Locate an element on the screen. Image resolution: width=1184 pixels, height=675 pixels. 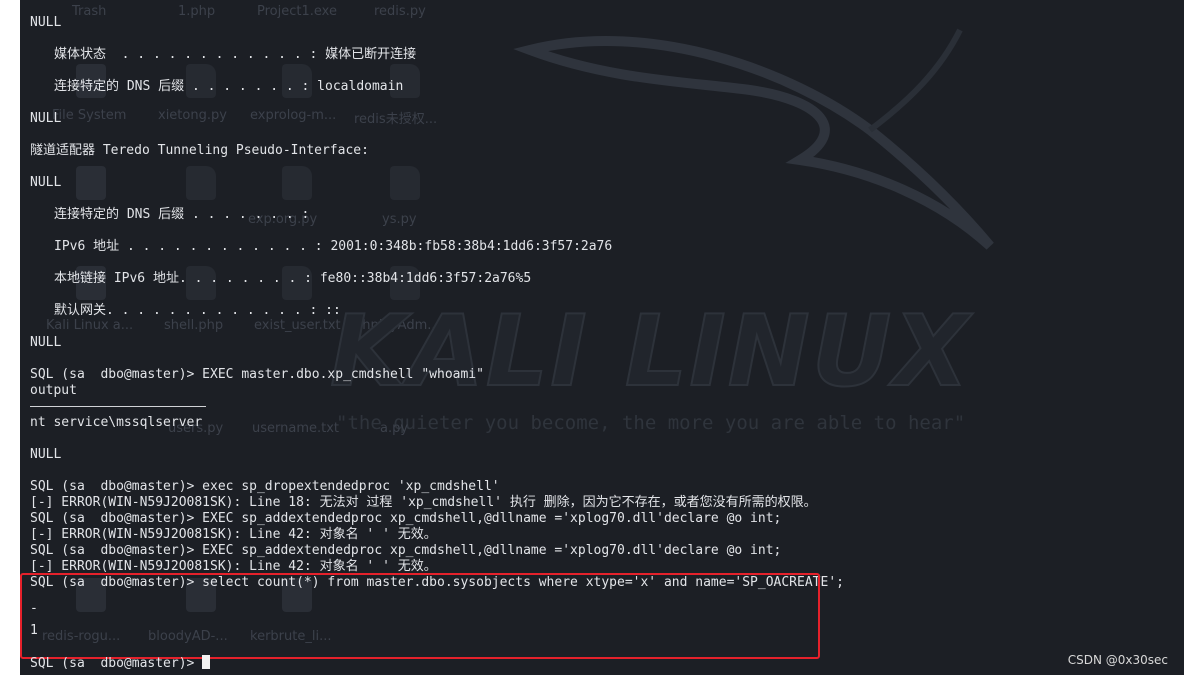
desktop-icon-label: xietong.py is located at coordinates (192, 115).